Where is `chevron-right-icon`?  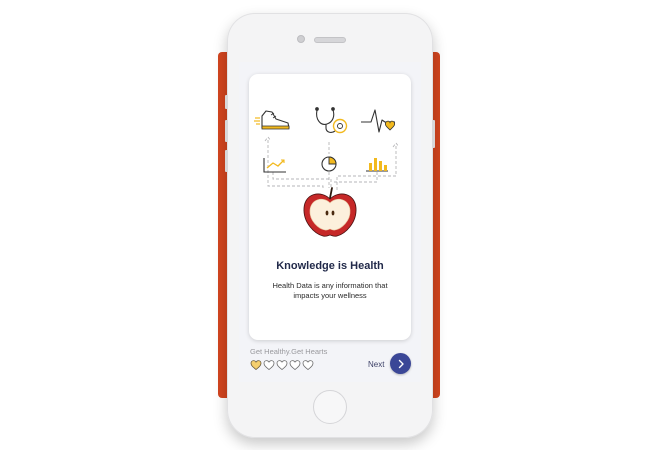
chevron-right-icon is located at coordinates (401, 363).